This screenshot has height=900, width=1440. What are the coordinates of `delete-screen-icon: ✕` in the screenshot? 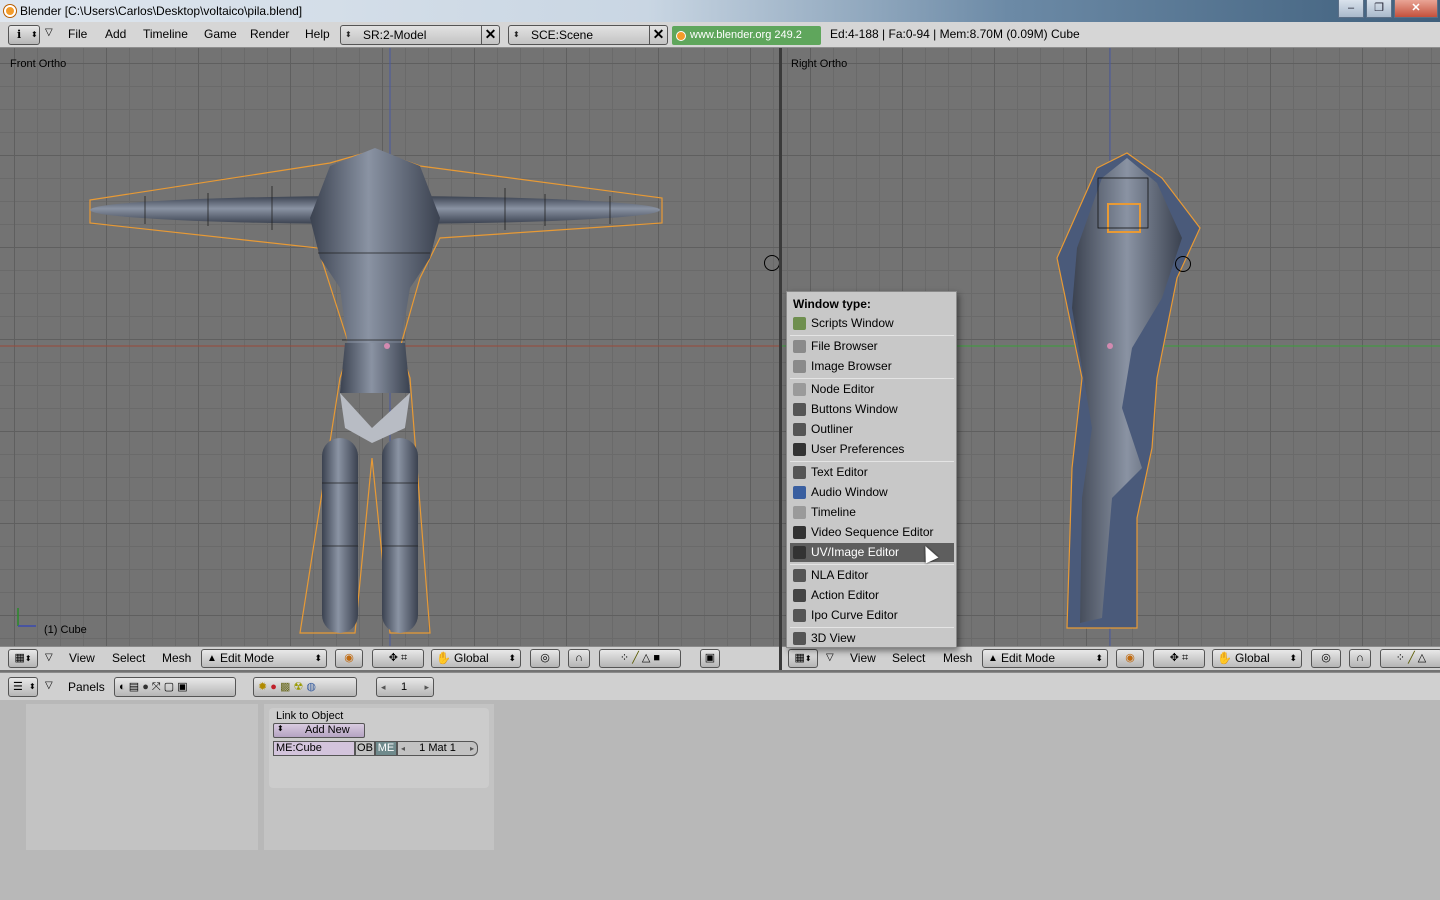 It's located at (490, 35).